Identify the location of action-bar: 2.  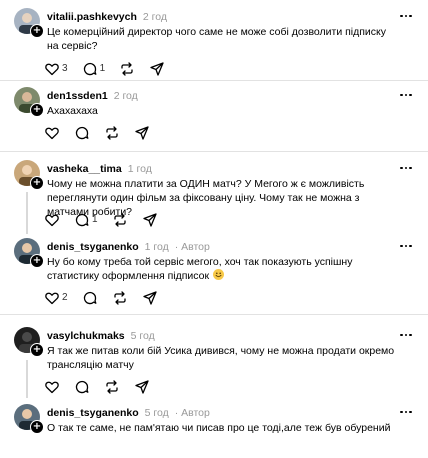
(108, 298).